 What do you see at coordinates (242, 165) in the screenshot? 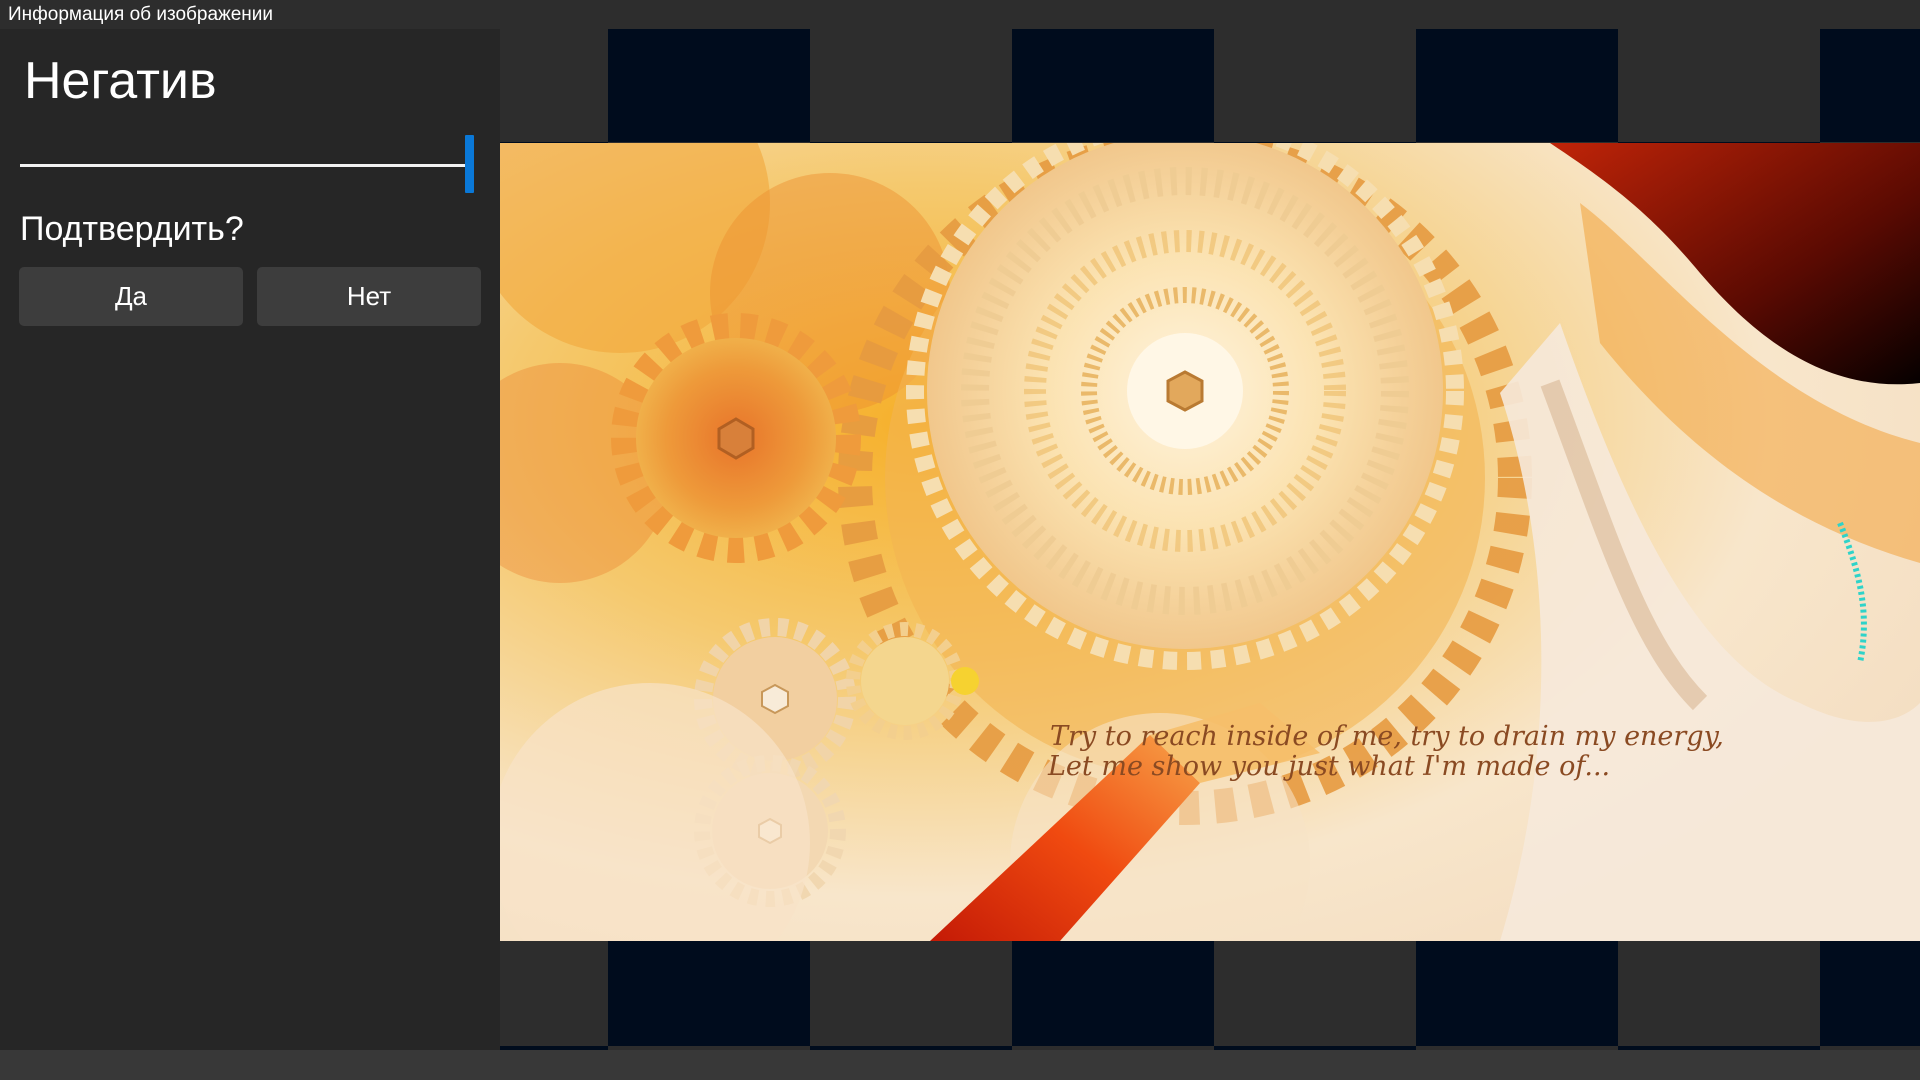
I see `slider-track` at bounding box center [242, 165].